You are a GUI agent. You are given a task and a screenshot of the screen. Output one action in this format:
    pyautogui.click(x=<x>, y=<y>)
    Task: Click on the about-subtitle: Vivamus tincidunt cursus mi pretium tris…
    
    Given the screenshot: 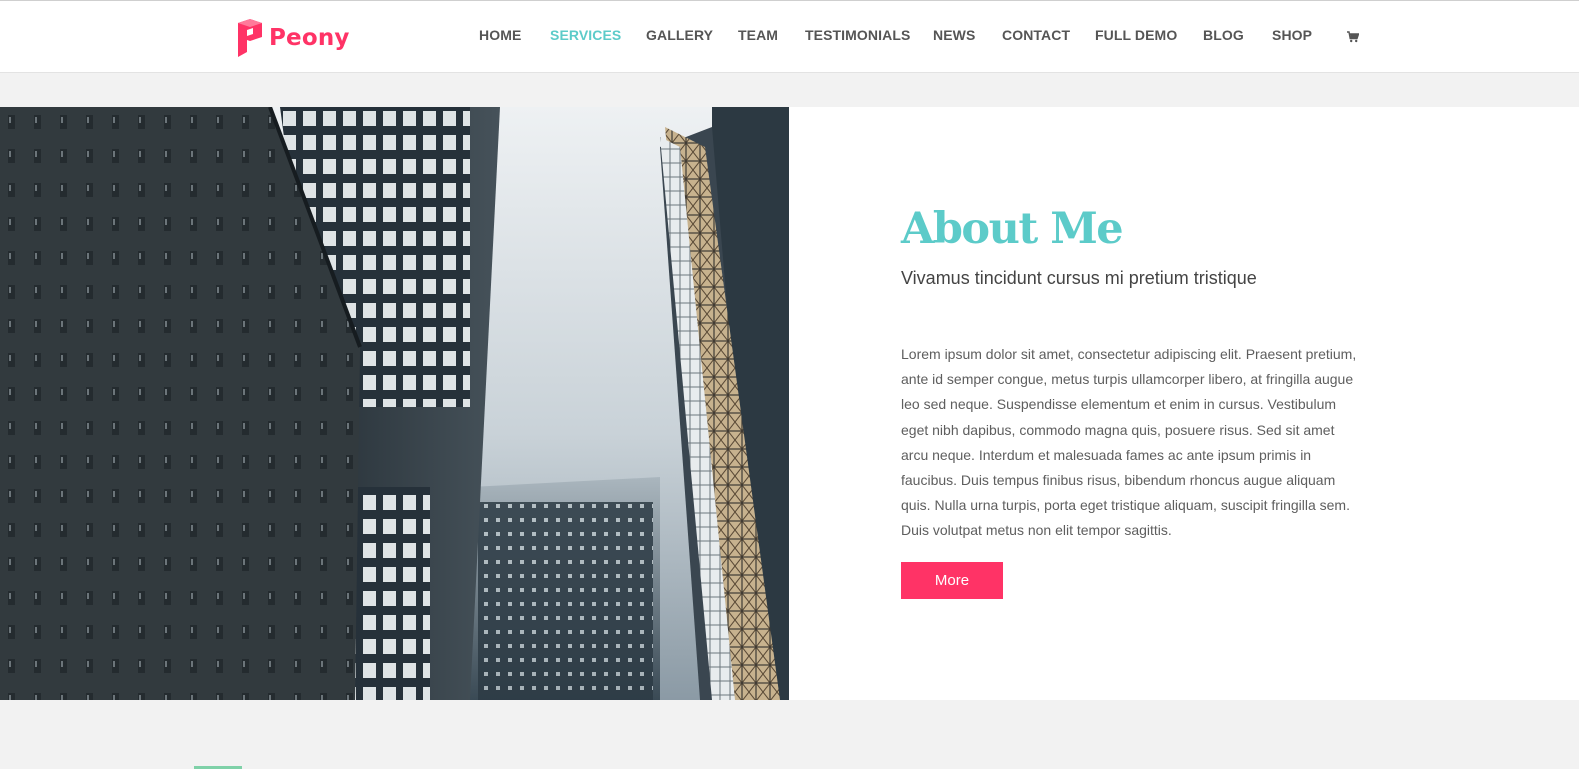 What is the action you would take?
    pyautogui.click(x=1079, y=278)
    